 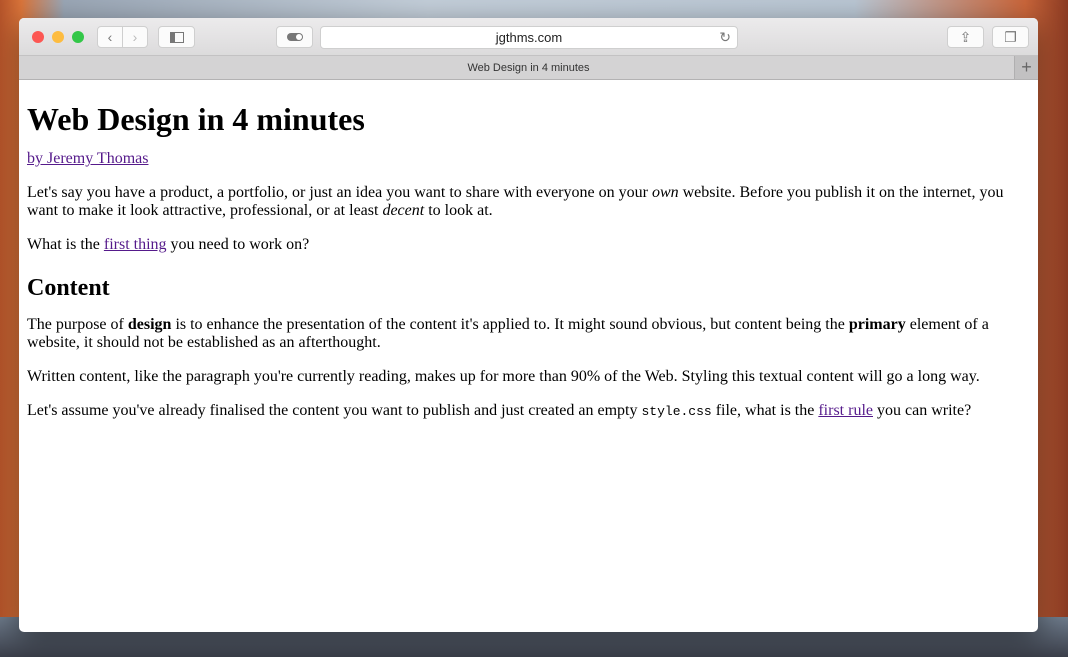 What do you see at coordinates (68, 288) in the screenshot?
I see `section-heading: Content` at bounding box center [68, 288].